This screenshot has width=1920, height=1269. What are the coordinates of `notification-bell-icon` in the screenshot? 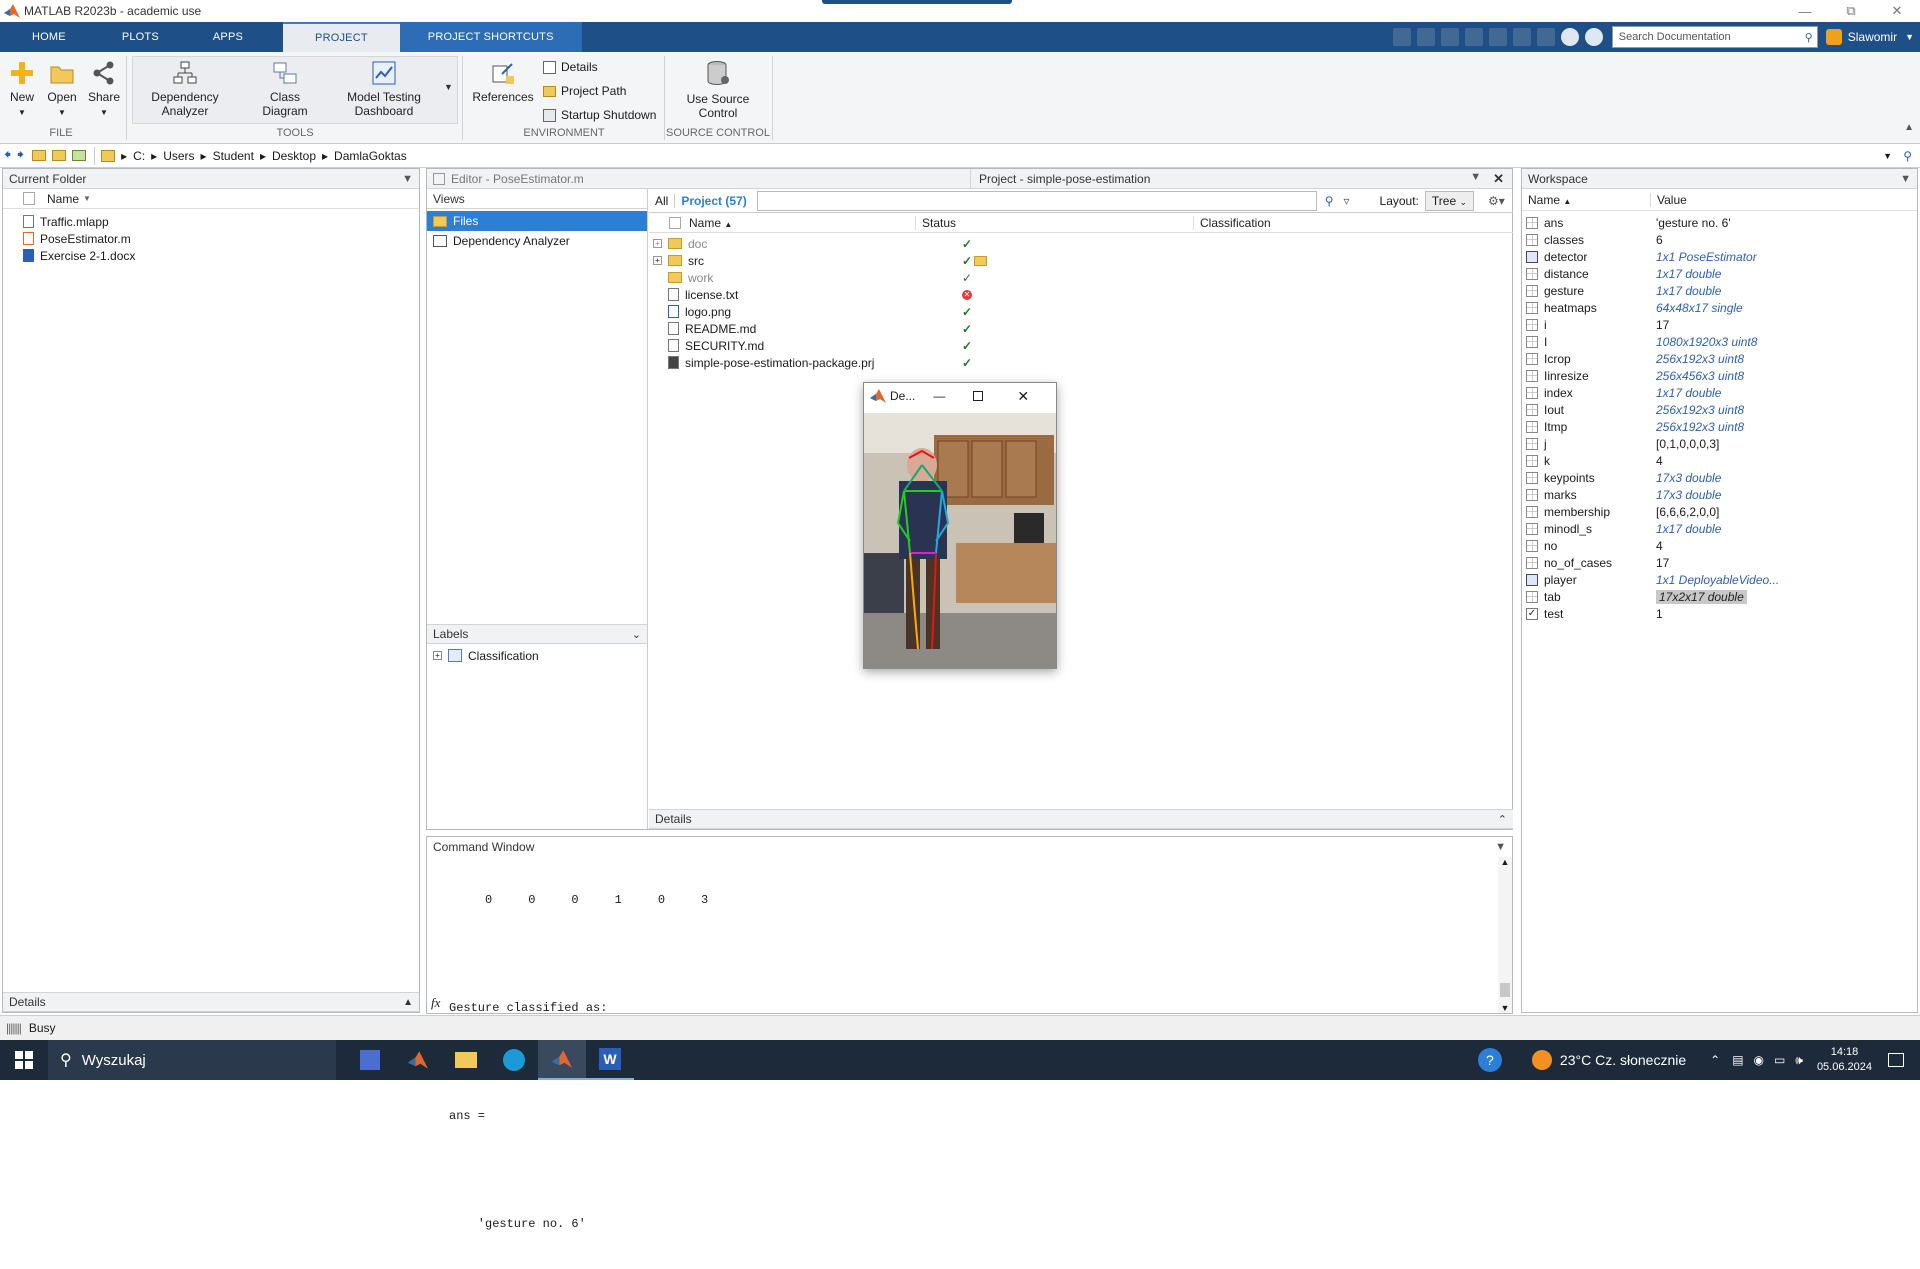 It's located at (1833, 37).